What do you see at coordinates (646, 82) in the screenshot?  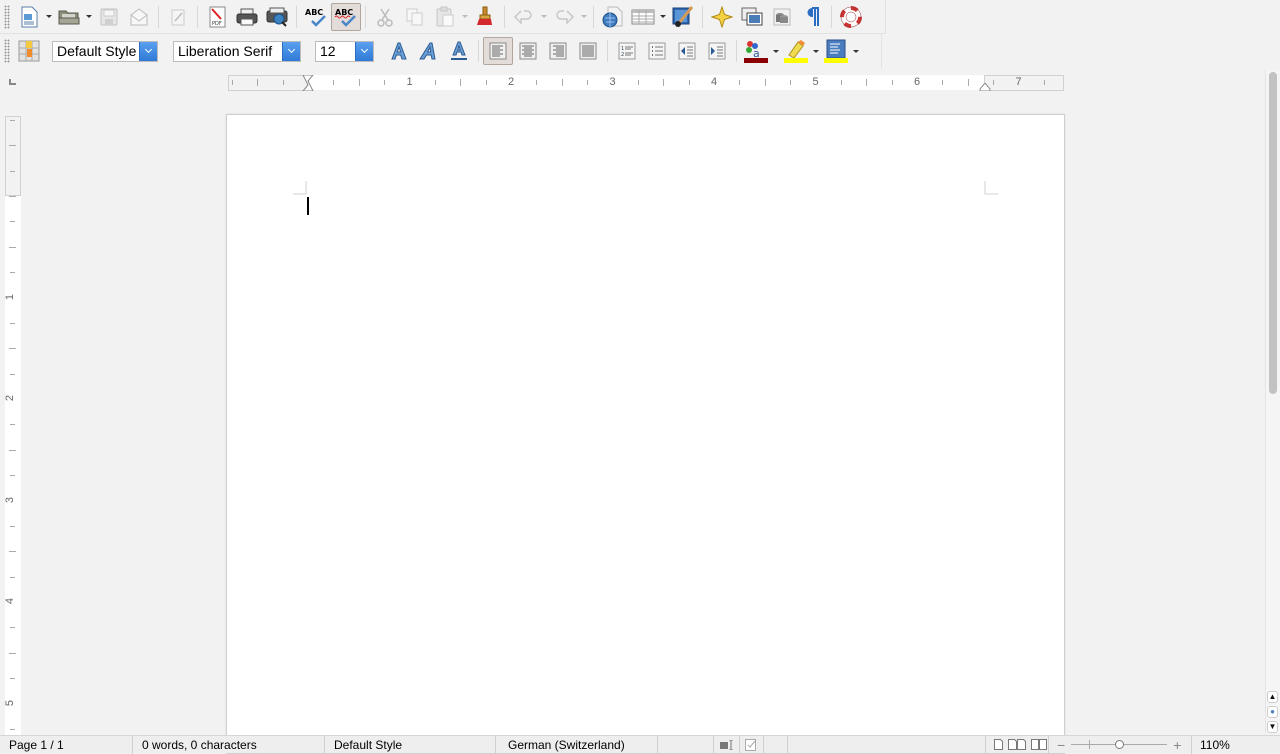 I see `horizontal-ruler: 1 2 3 4 5 6 7` at bounding box center [646, 82].